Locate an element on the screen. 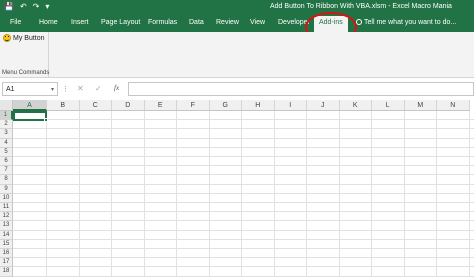 The height and width of the screenshot is (277, 474). row-header-14: 14 is located at coordinates (6, 235).